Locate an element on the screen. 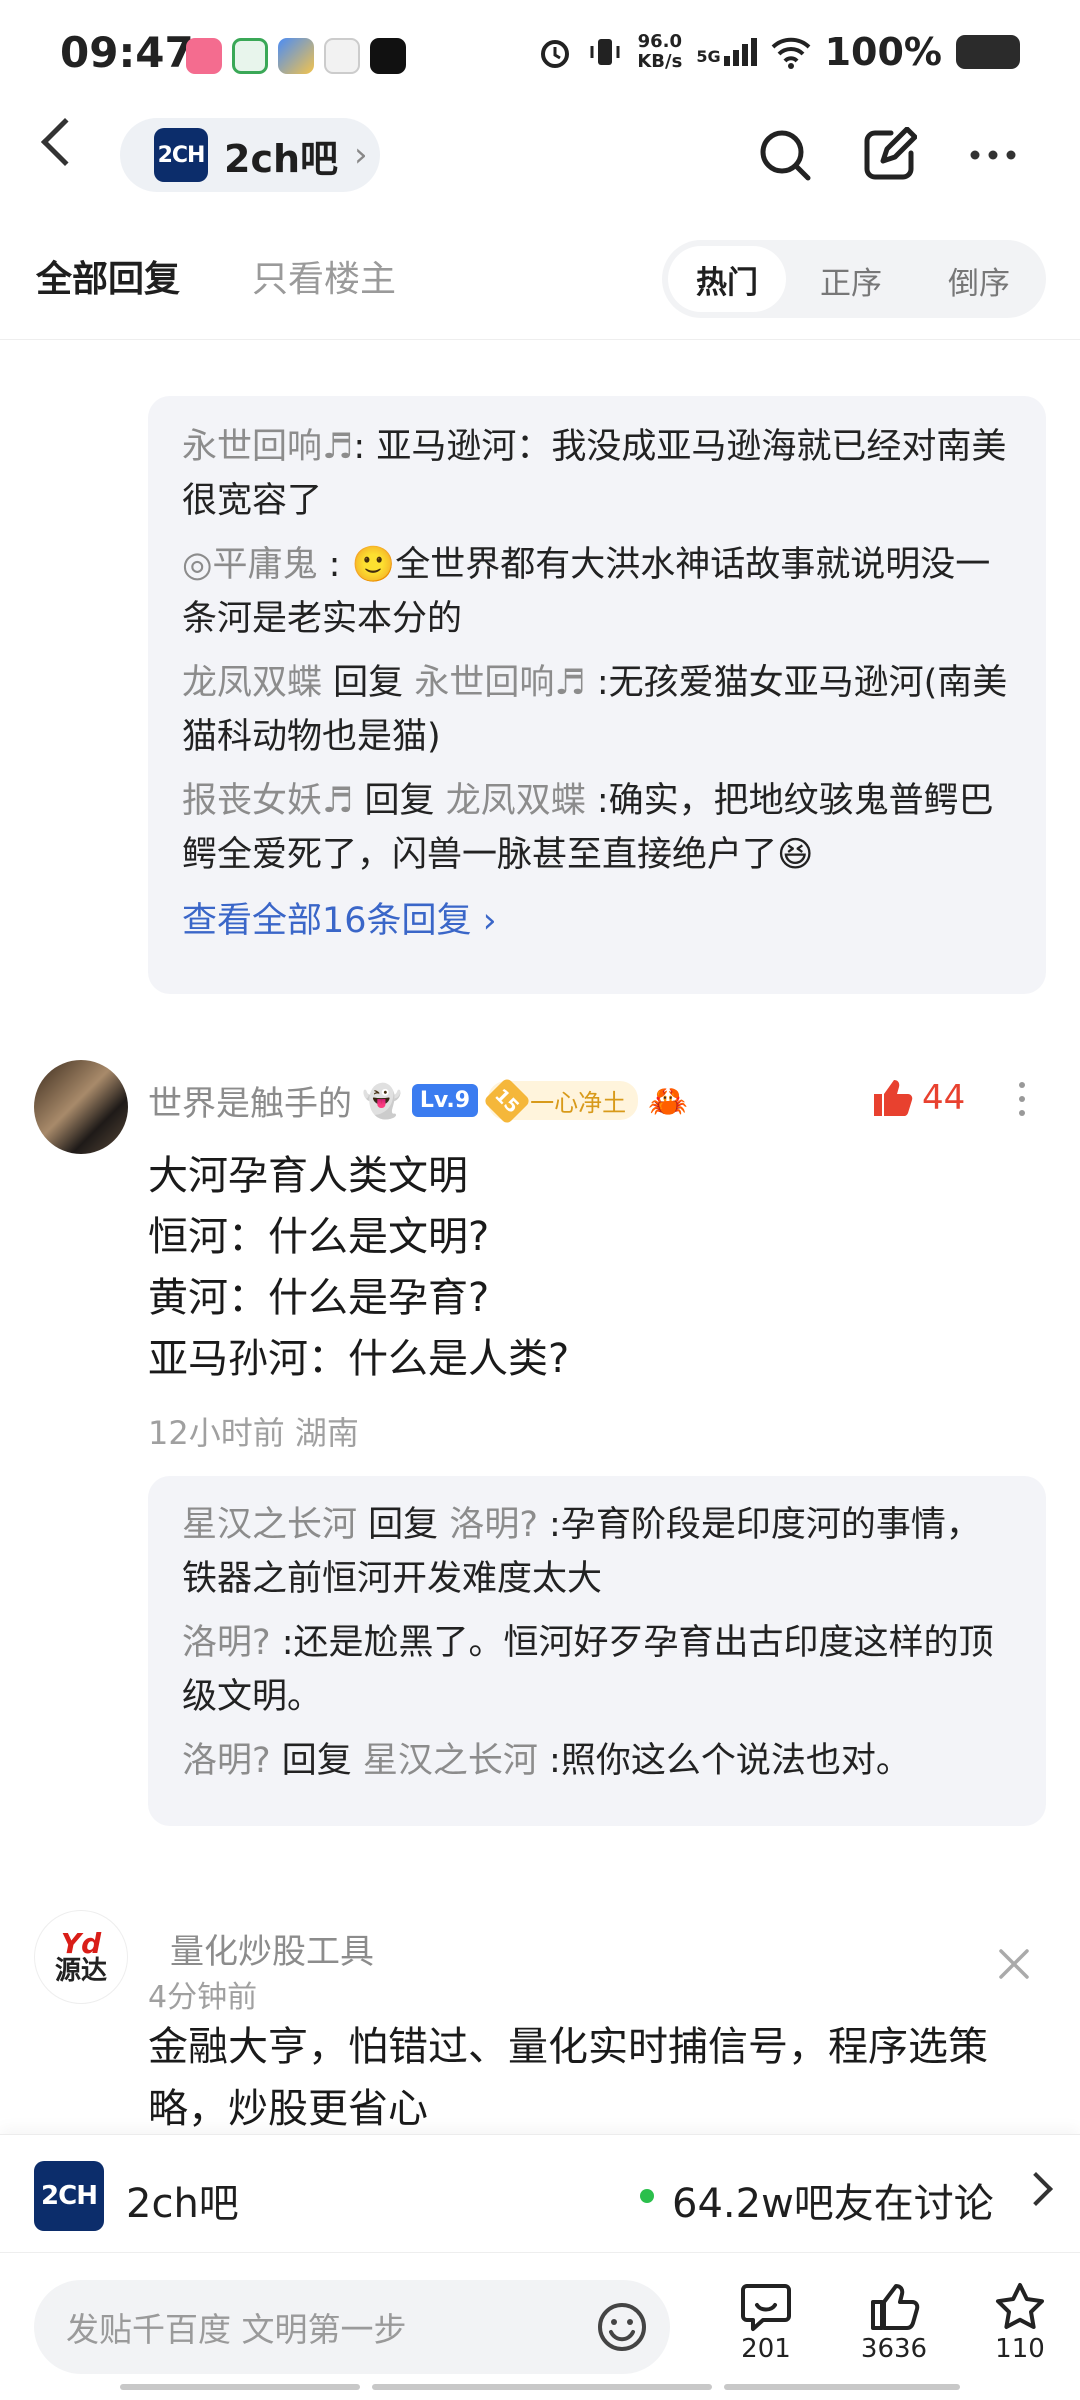 The height and width of the screenshot is (2400, 1080). emoji: 🙂 is located at coordinates (373, 565).